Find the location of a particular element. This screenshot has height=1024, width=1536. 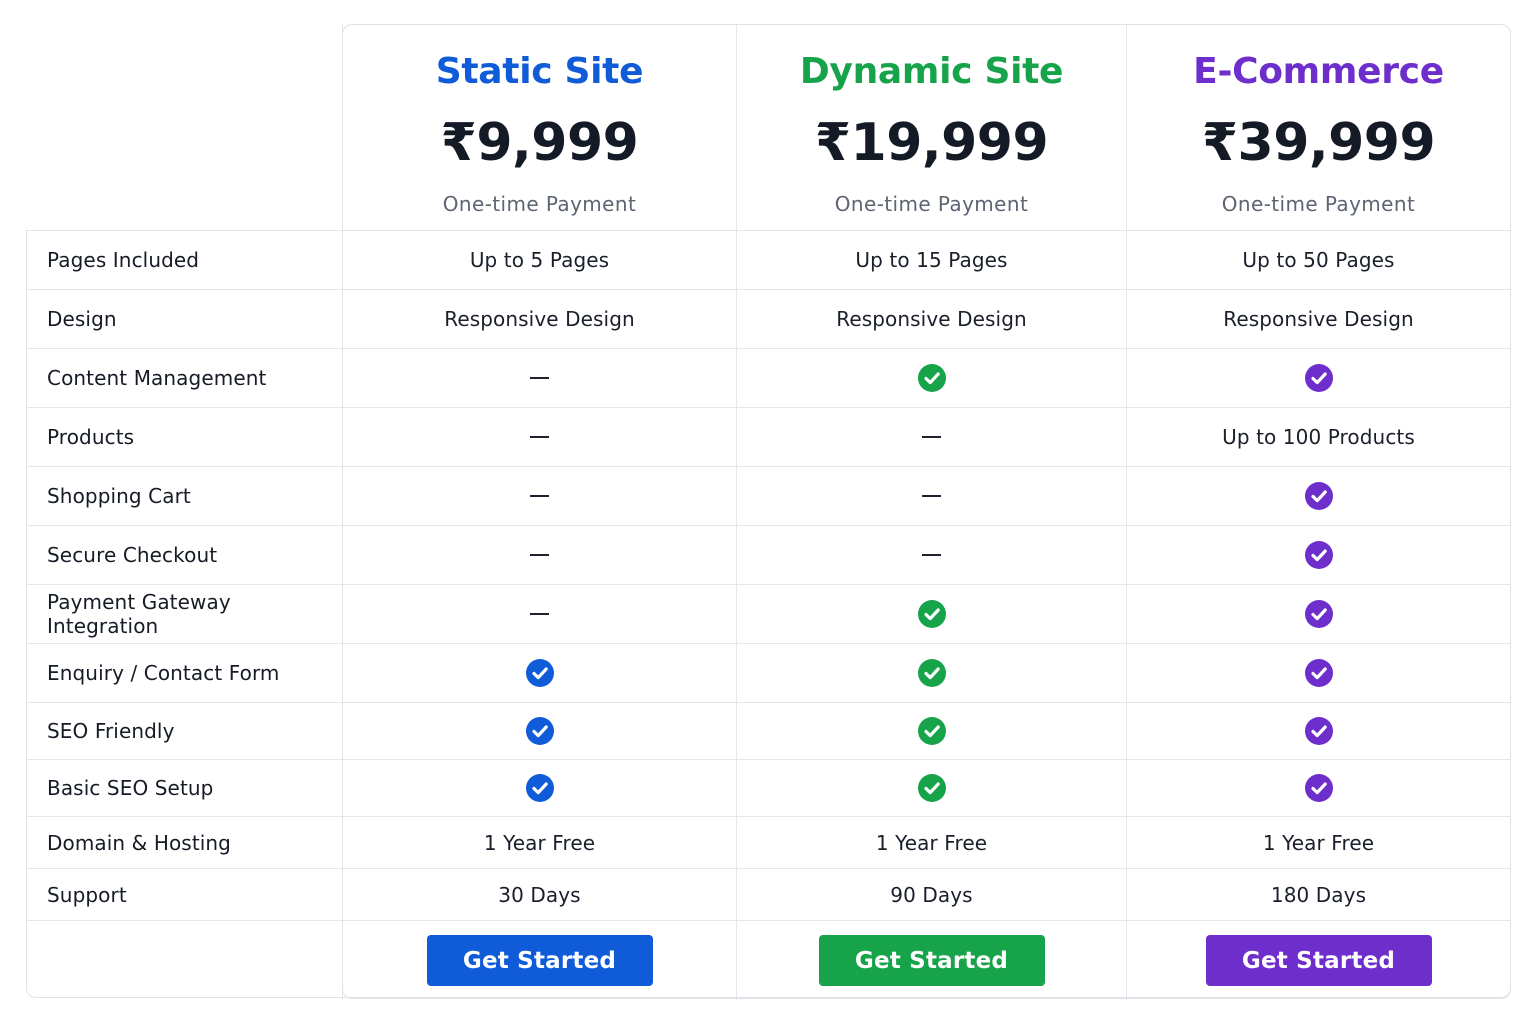

feature-value-content-management-e-commerce is located at coordinates (1318, 377).